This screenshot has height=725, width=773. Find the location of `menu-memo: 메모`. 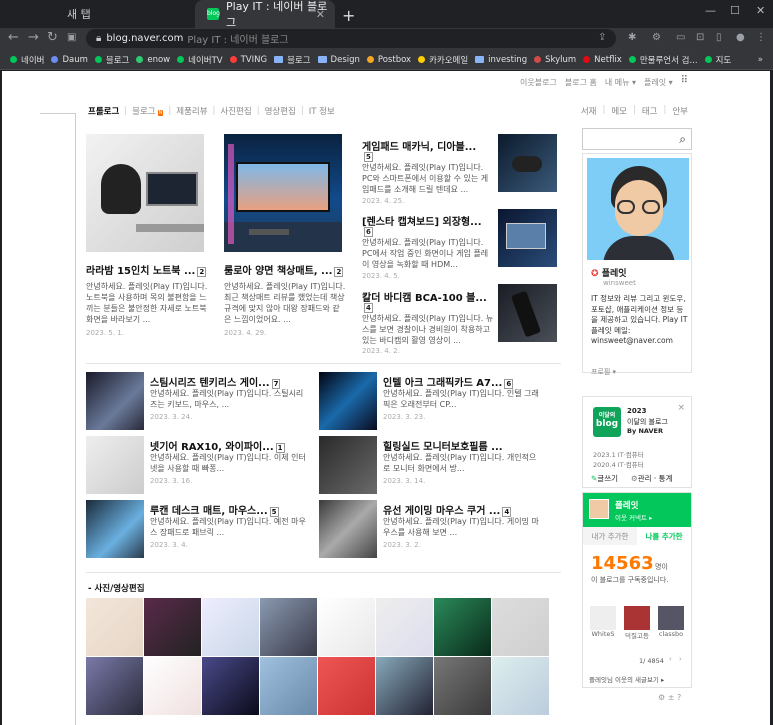

menu-memo: 메모 is located at coordinates (619, 111).